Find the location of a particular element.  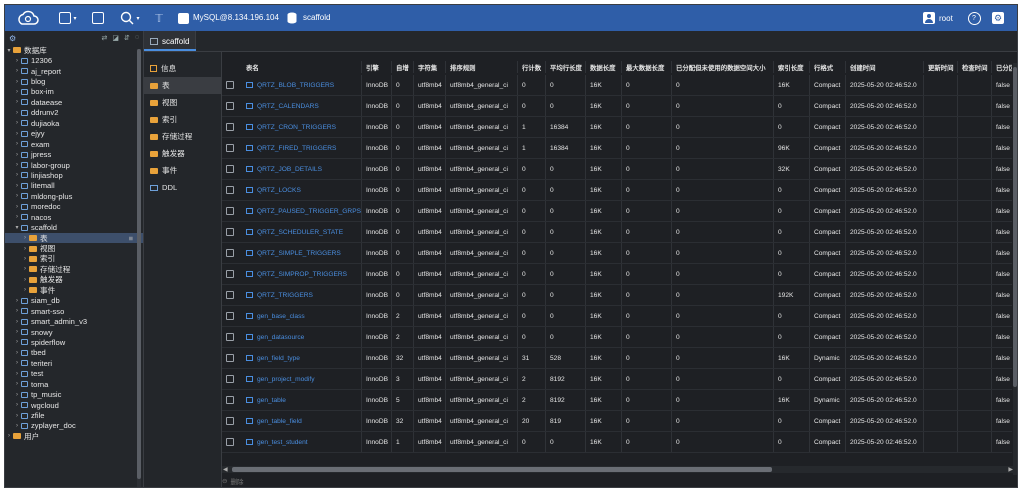

tree-database-item: › dataease is located at coordinates (74, 102).